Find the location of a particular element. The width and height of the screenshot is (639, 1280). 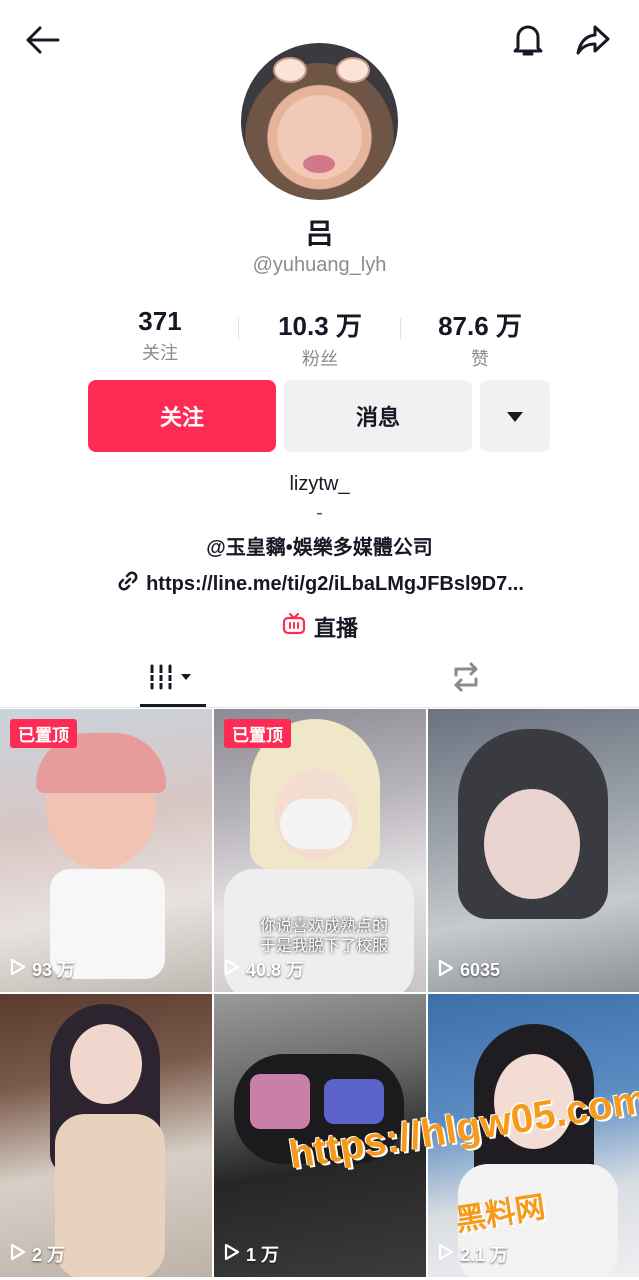

stat-followers: 10.3 万 粉丝 is located at coordinates (320, 338).